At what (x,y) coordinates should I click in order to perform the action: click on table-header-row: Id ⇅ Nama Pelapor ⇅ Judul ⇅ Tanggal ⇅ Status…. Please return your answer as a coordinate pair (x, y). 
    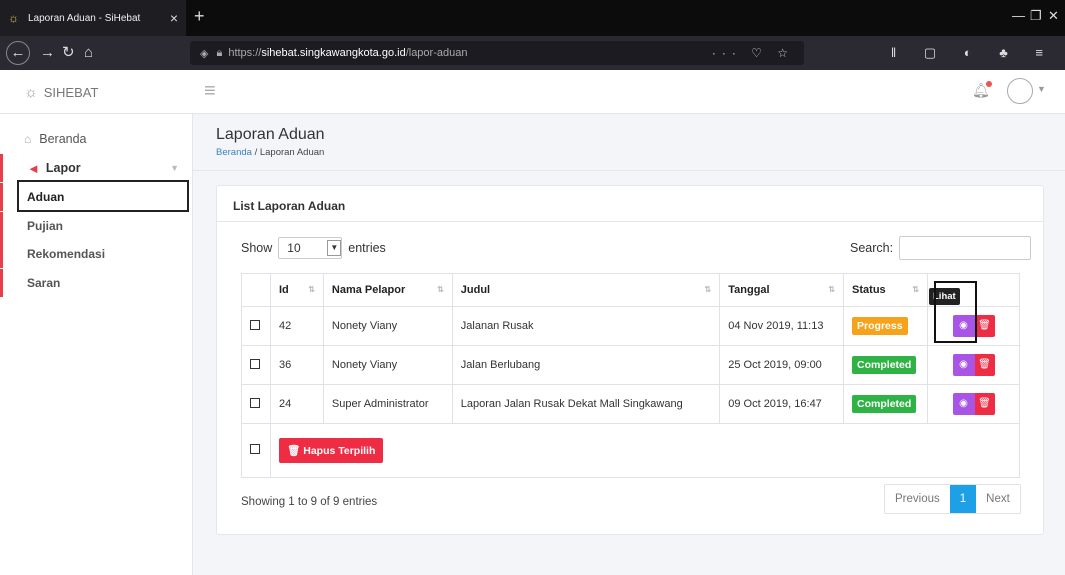
    Looking at the image, I should click on (630, 290).